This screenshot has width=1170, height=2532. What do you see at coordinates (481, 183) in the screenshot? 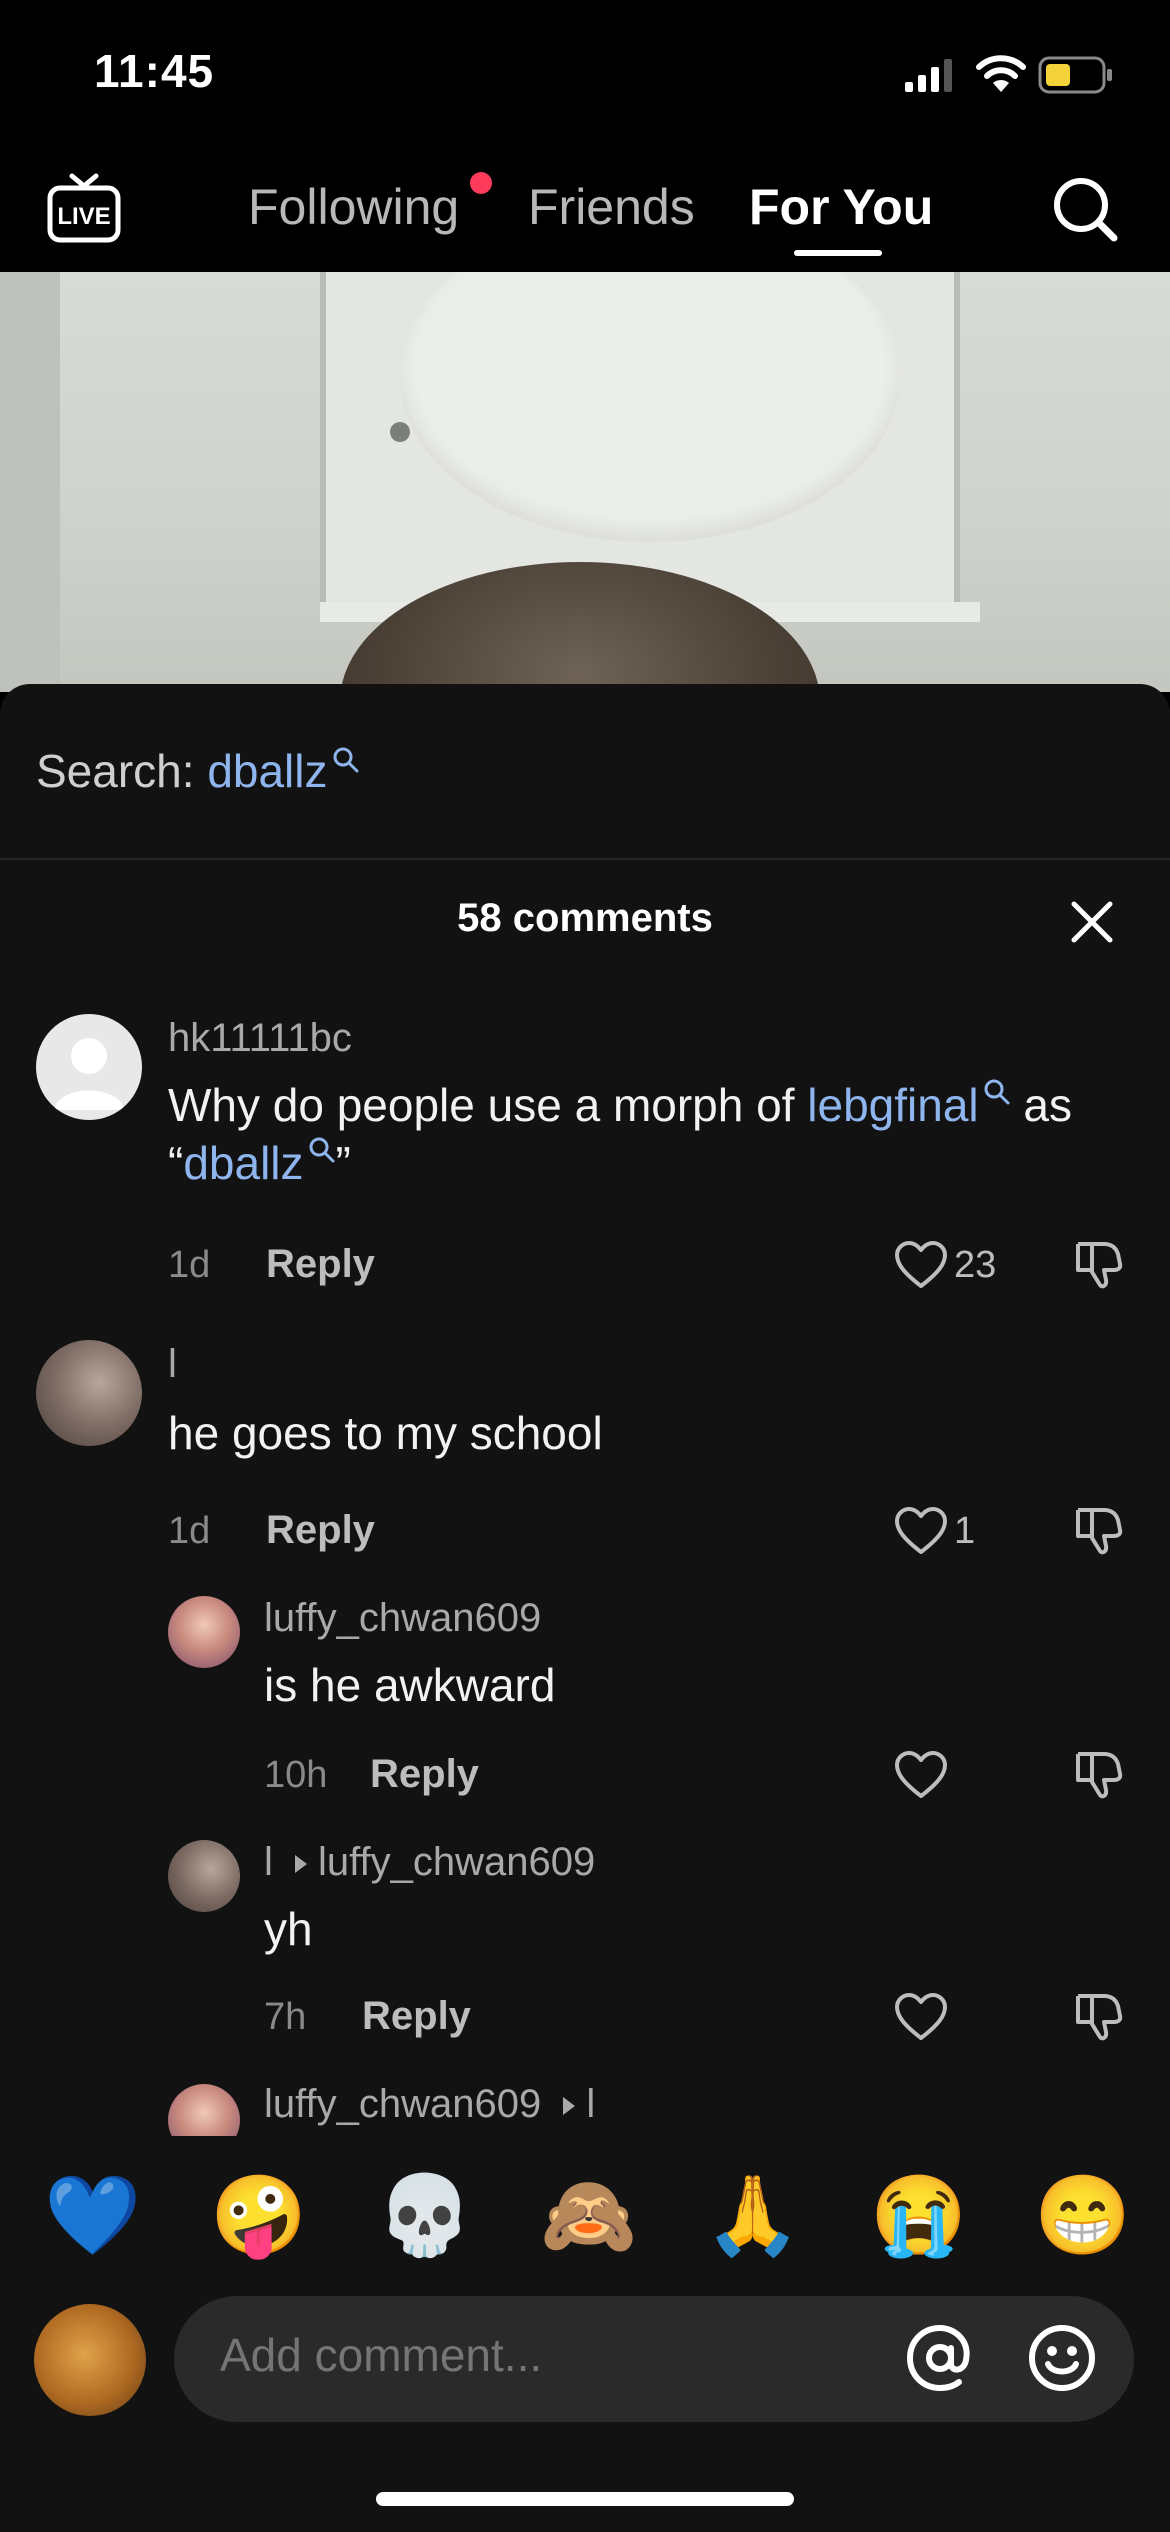
I see `notification-dot` at bounding box center [481, 183].